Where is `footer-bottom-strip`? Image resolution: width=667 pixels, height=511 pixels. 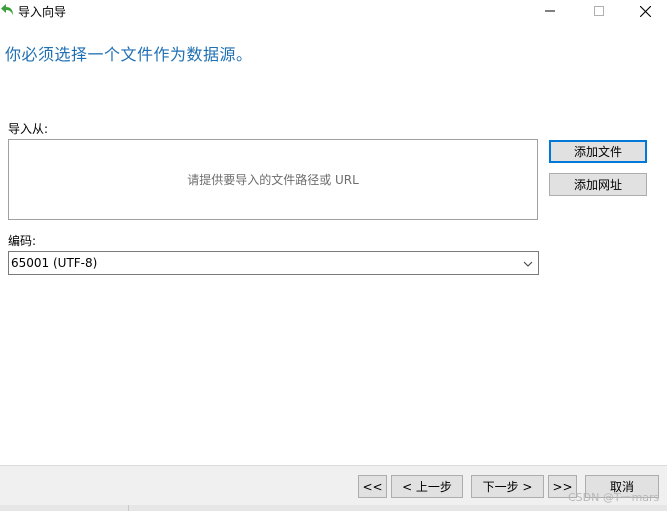 footer-bottom-strip is located at coordinates (333, 508).